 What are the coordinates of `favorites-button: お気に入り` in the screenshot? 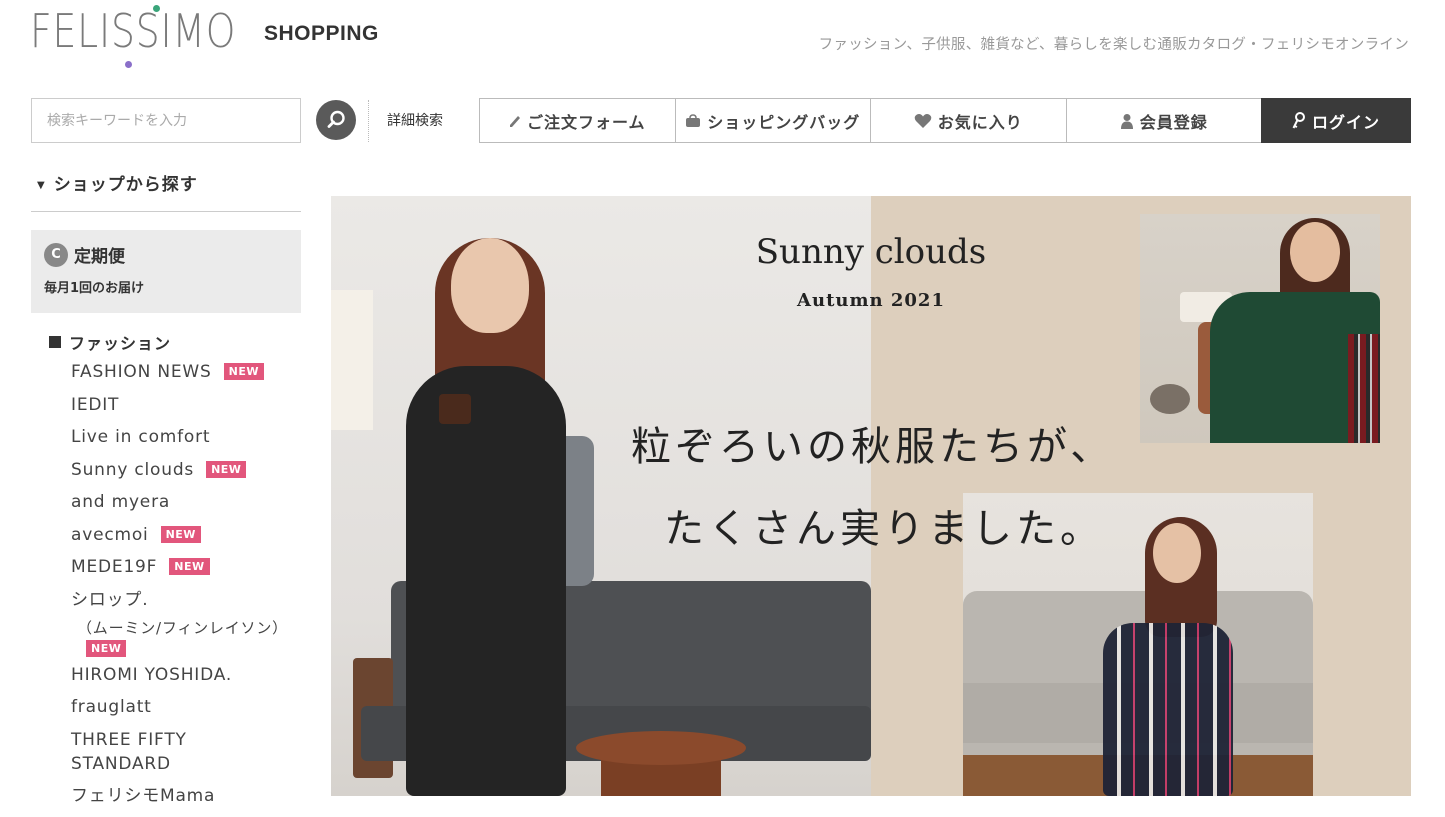 It's located at (968, 120).